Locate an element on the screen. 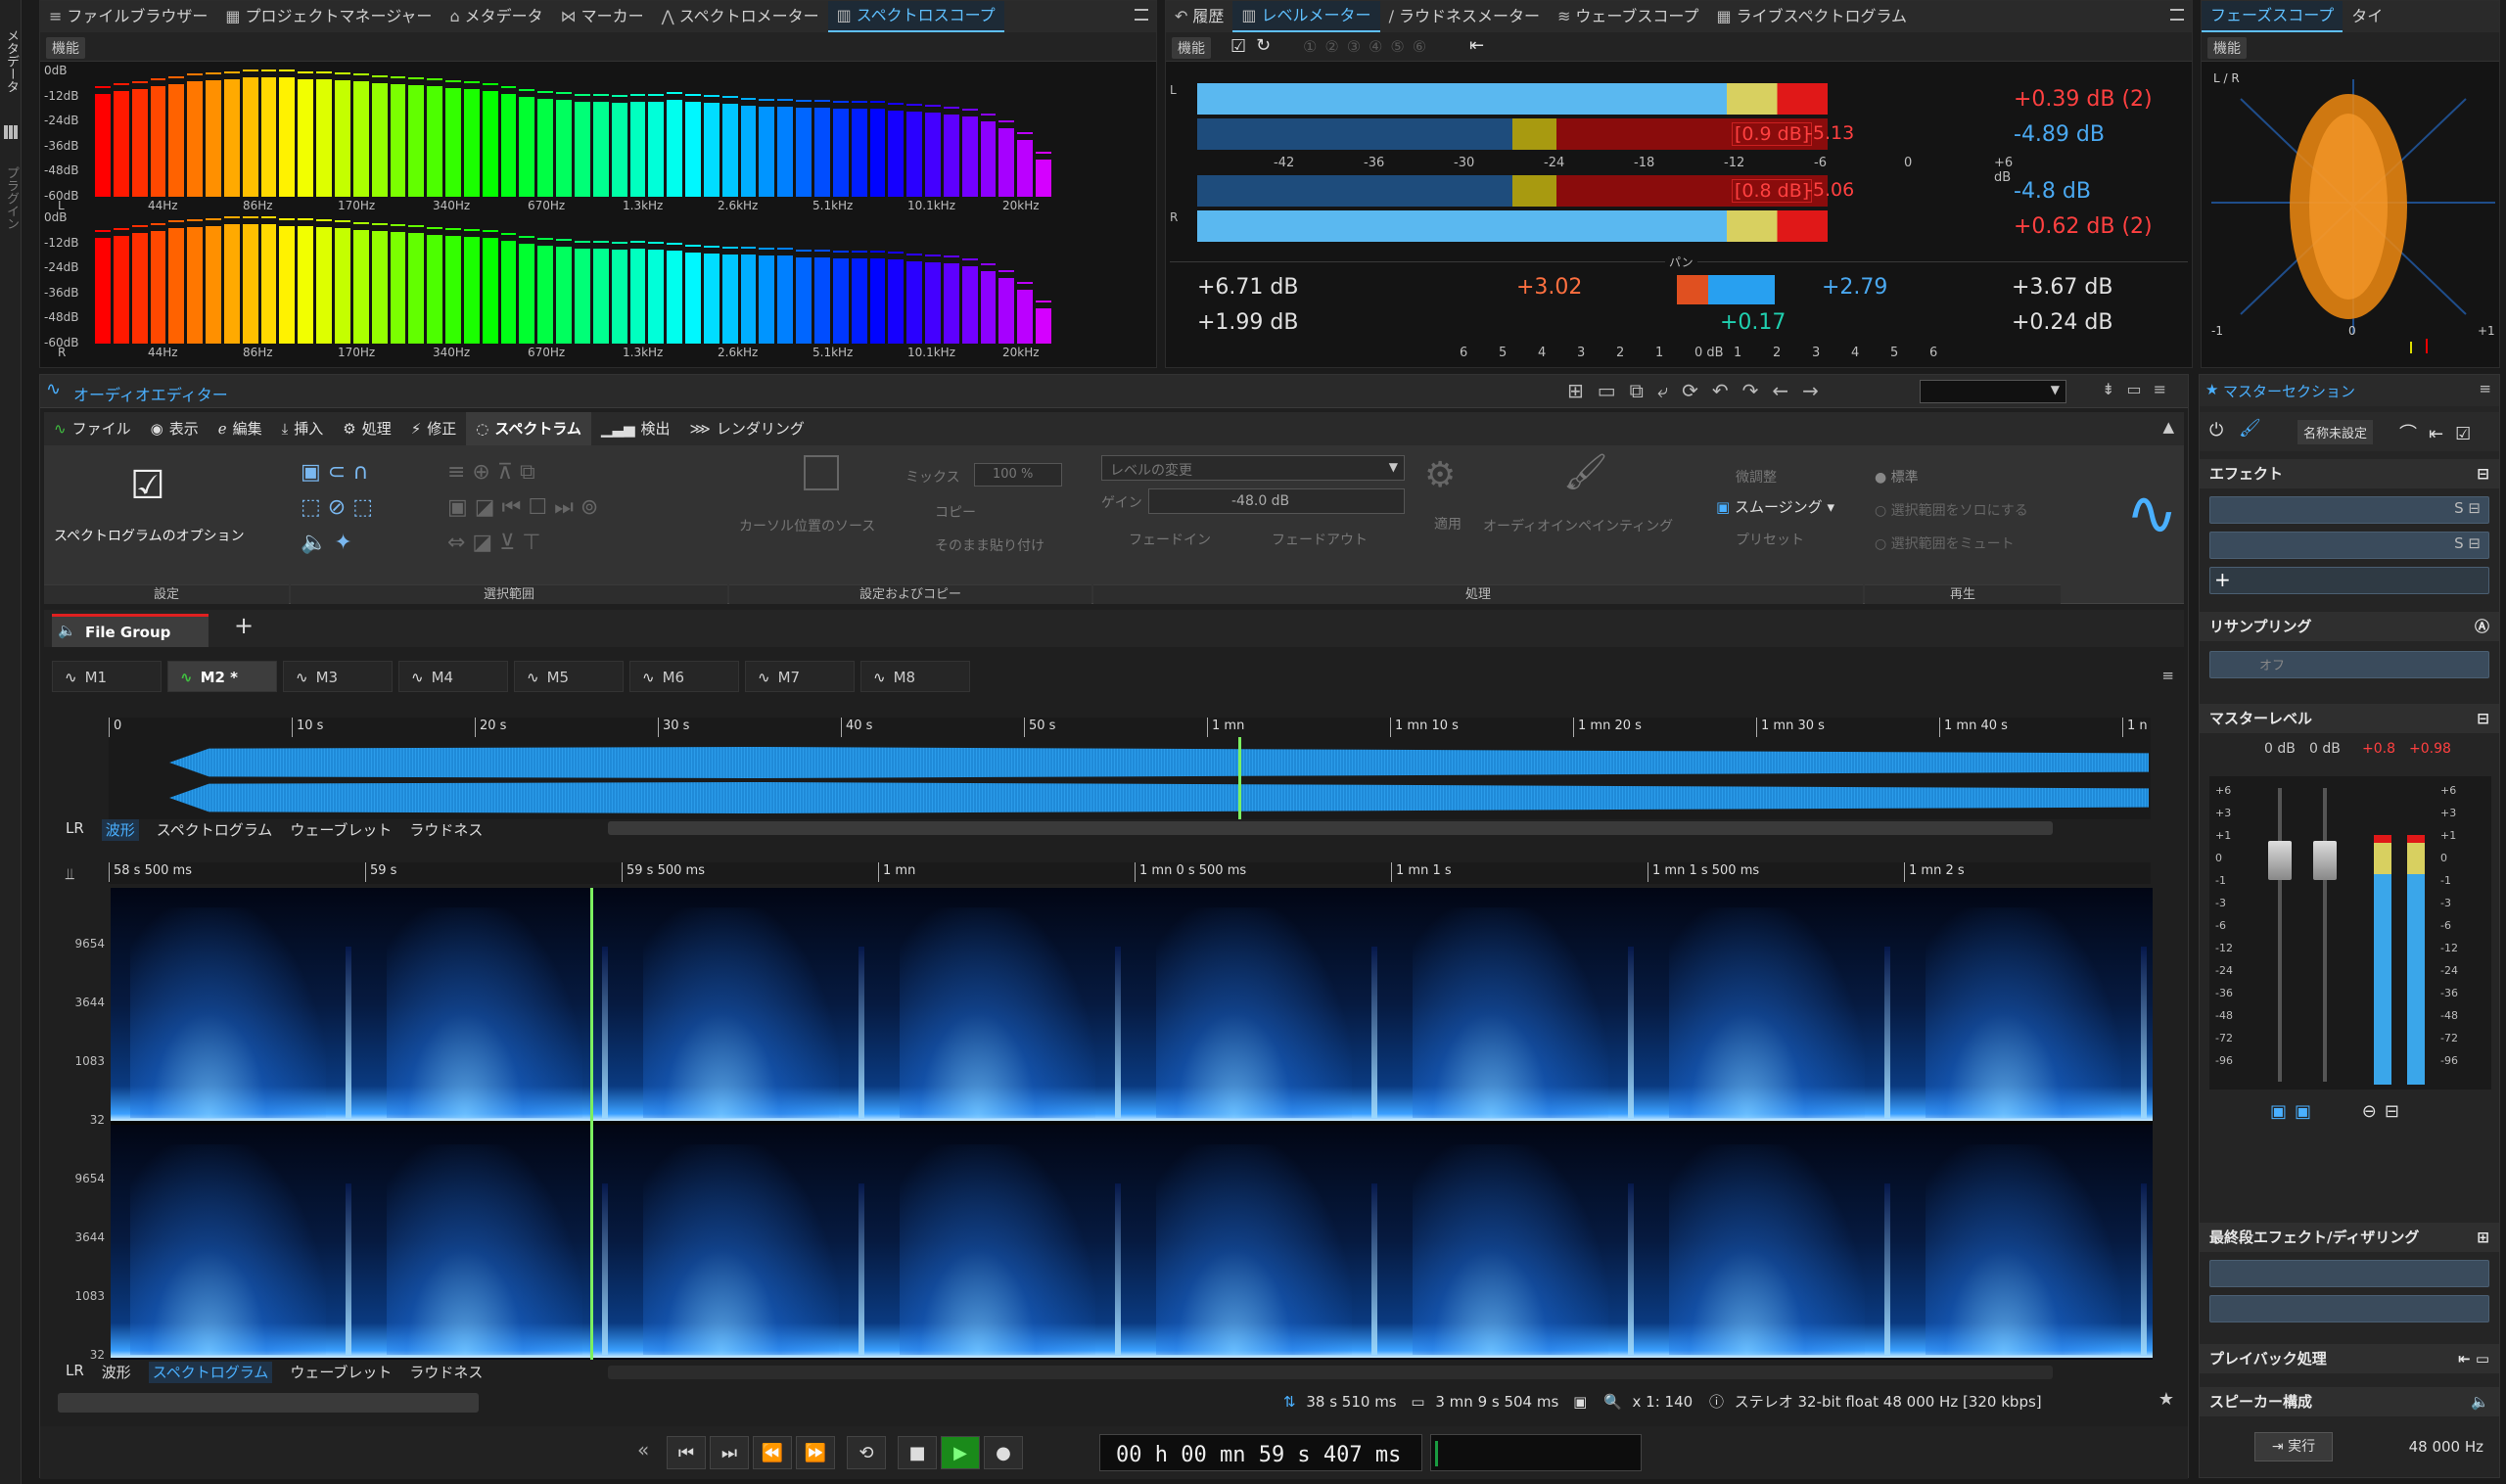  marker-tab-1: ∿ M1 is located at coordinates (107, 676).